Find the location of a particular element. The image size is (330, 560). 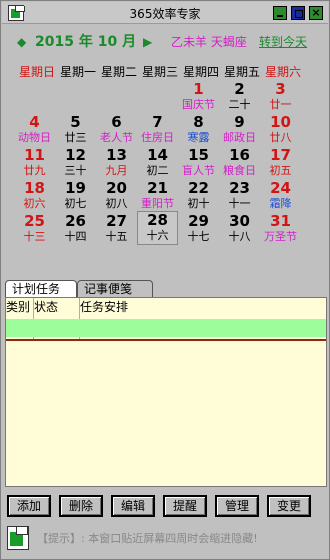

day-cell: 26 十四 is located at coordinates (75, 228).